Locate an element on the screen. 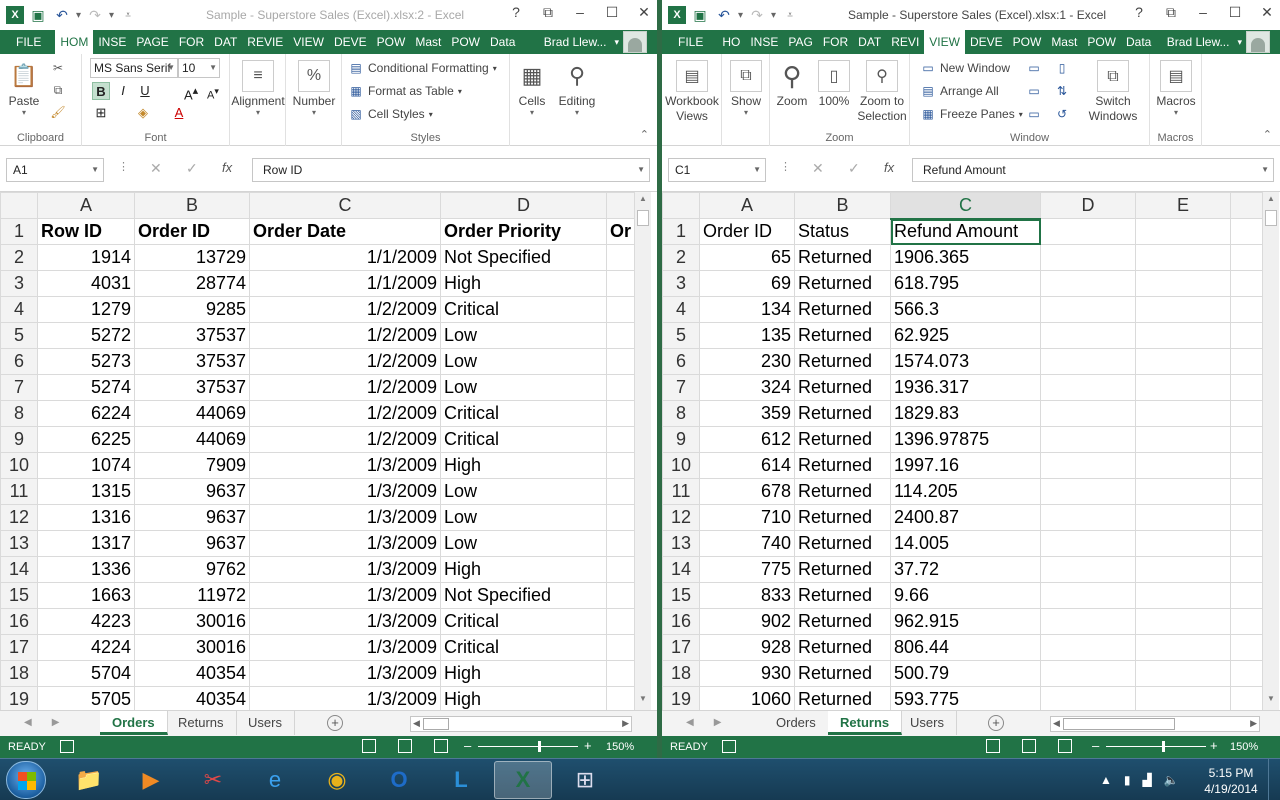 This screenshot has width=1280, height=800. cell: 678 is located at coordinates (747, 491).